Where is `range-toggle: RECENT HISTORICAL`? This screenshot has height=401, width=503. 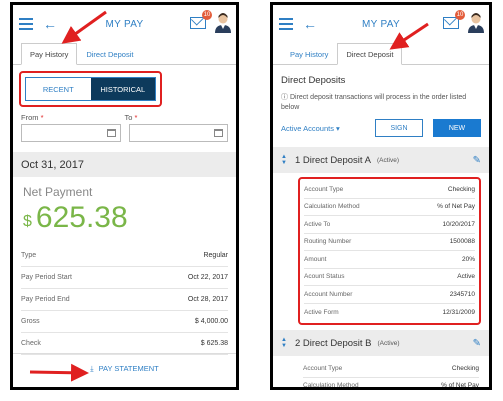
range-toggle: RECENT HISTORICAL is located at coordinates (90, 89).